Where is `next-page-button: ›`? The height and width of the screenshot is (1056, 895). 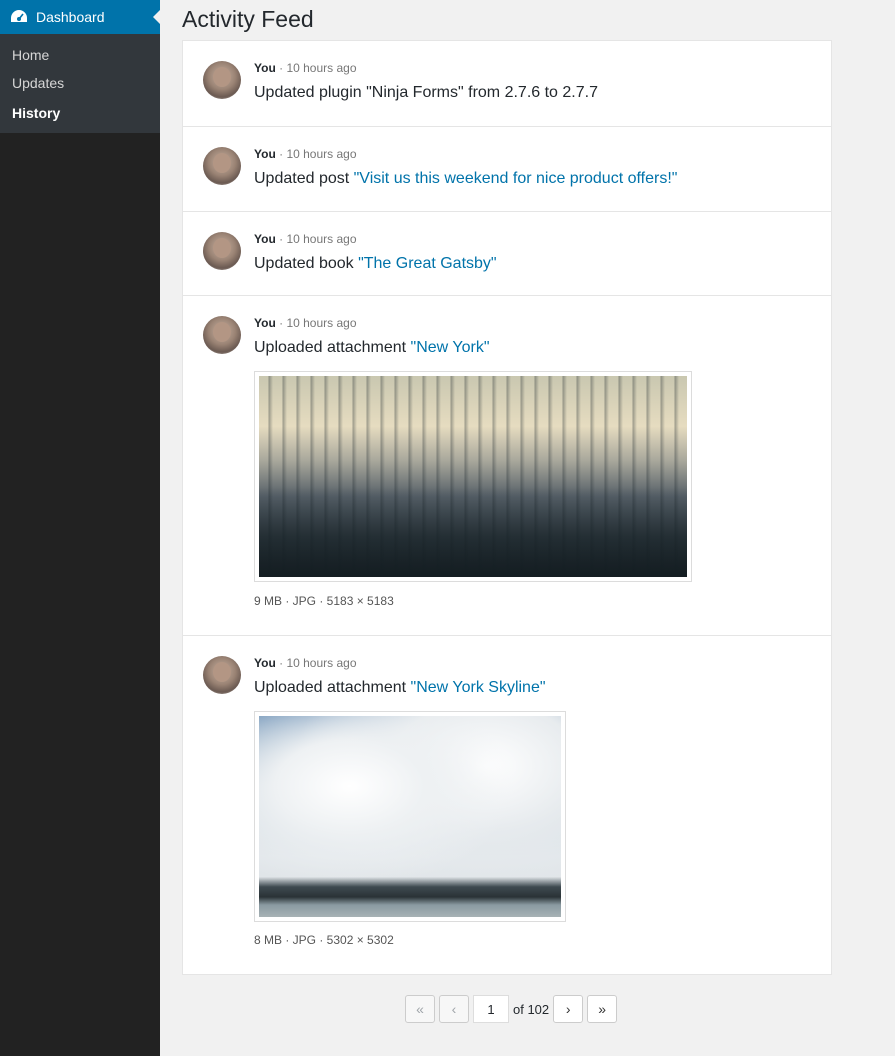
next-page-button: › is located at coordinates (568, 1009).